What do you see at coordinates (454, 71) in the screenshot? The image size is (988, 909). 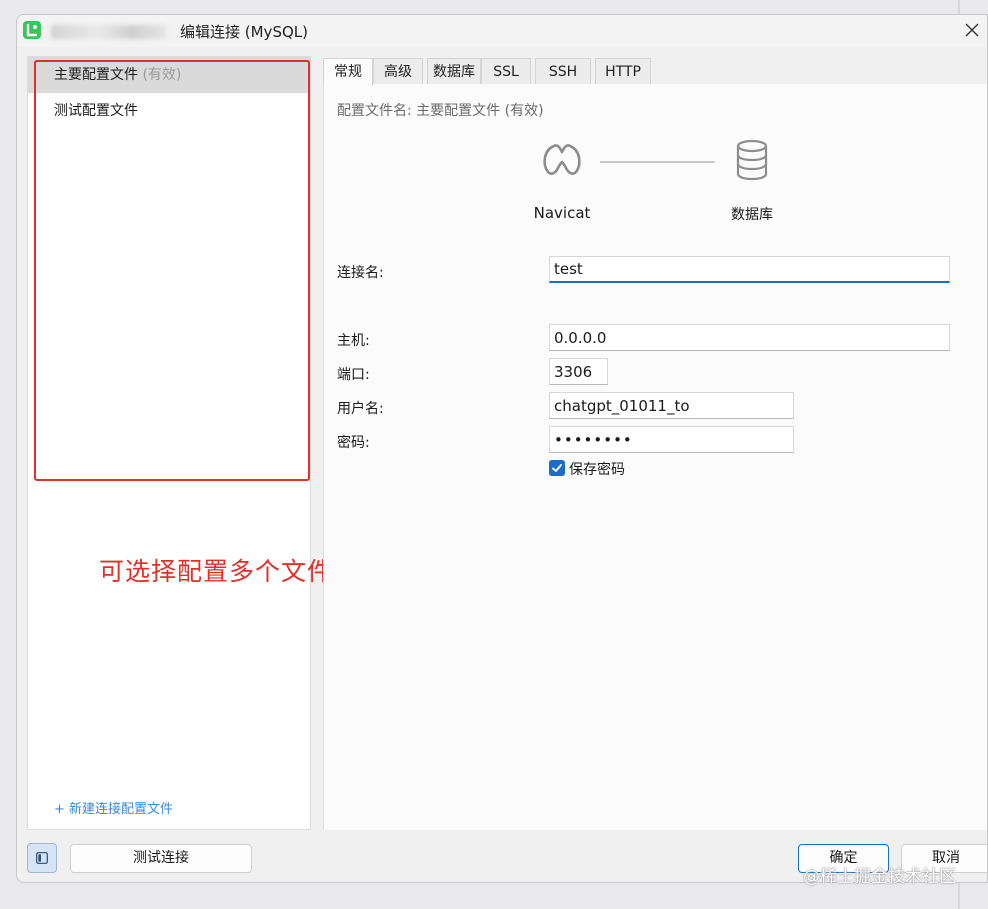 I see `tab-database: 数据库` at bounding box center [454, 71].